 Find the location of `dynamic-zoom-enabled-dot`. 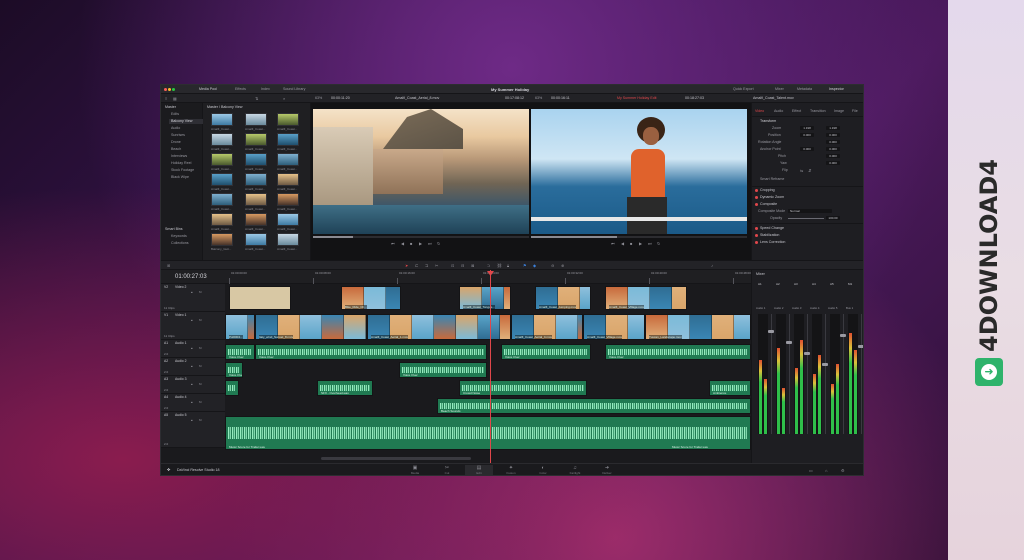

dynamic-zoom-enabled-dot is located at coordinates (756, 197).